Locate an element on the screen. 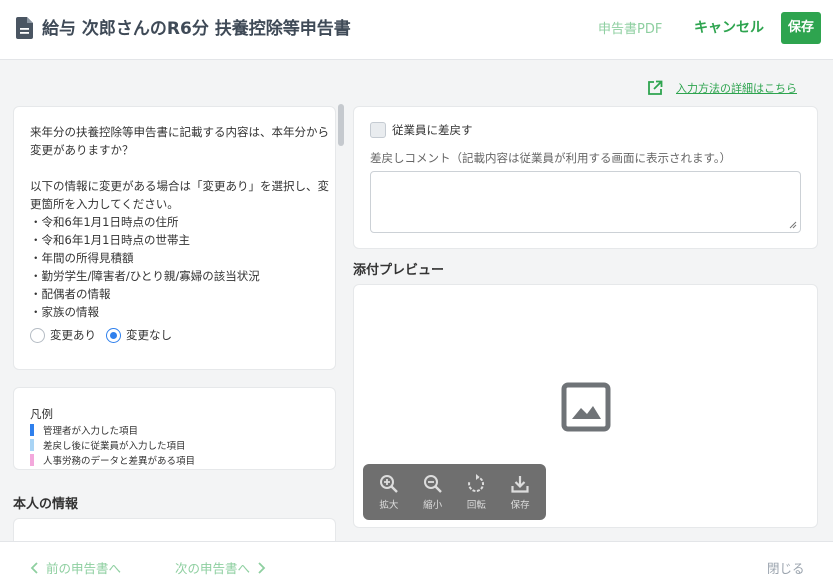 The width and height of the screenshot is (833, 588). comment-textarea is located at coordinates (585, 202).